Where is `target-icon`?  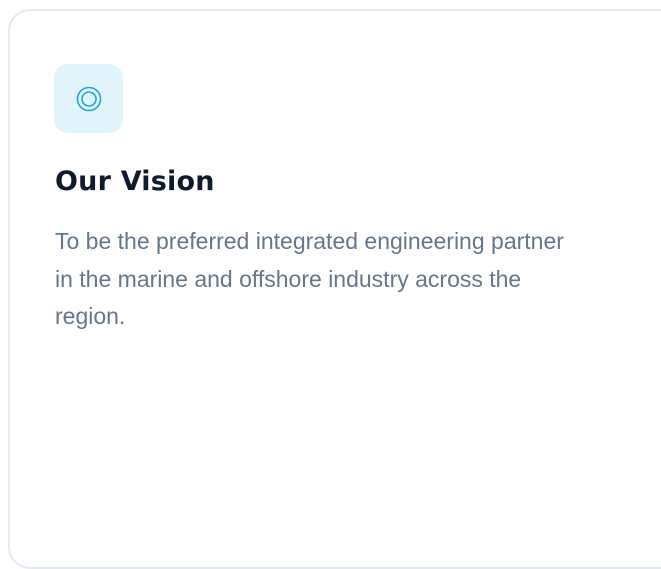 target-icon is located at coordinates (89, 99).